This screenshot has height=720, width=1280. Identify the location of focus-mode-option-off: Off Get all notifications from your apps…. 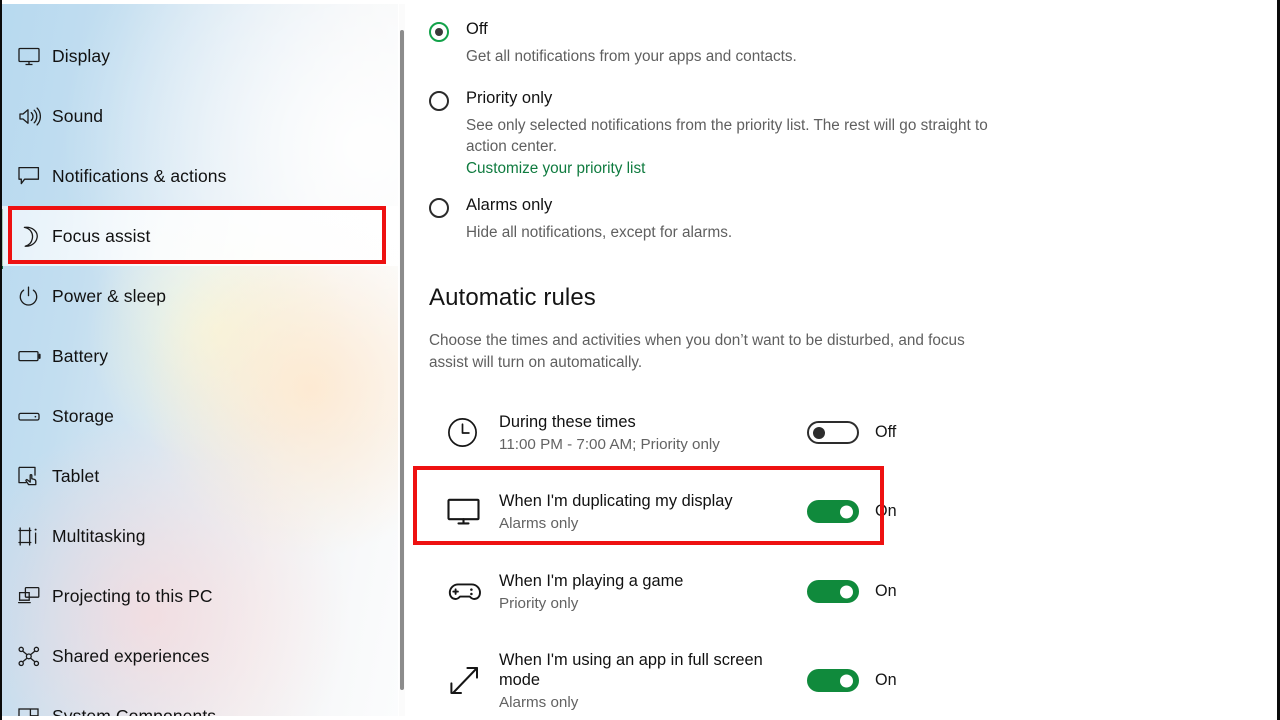
(849, 44).